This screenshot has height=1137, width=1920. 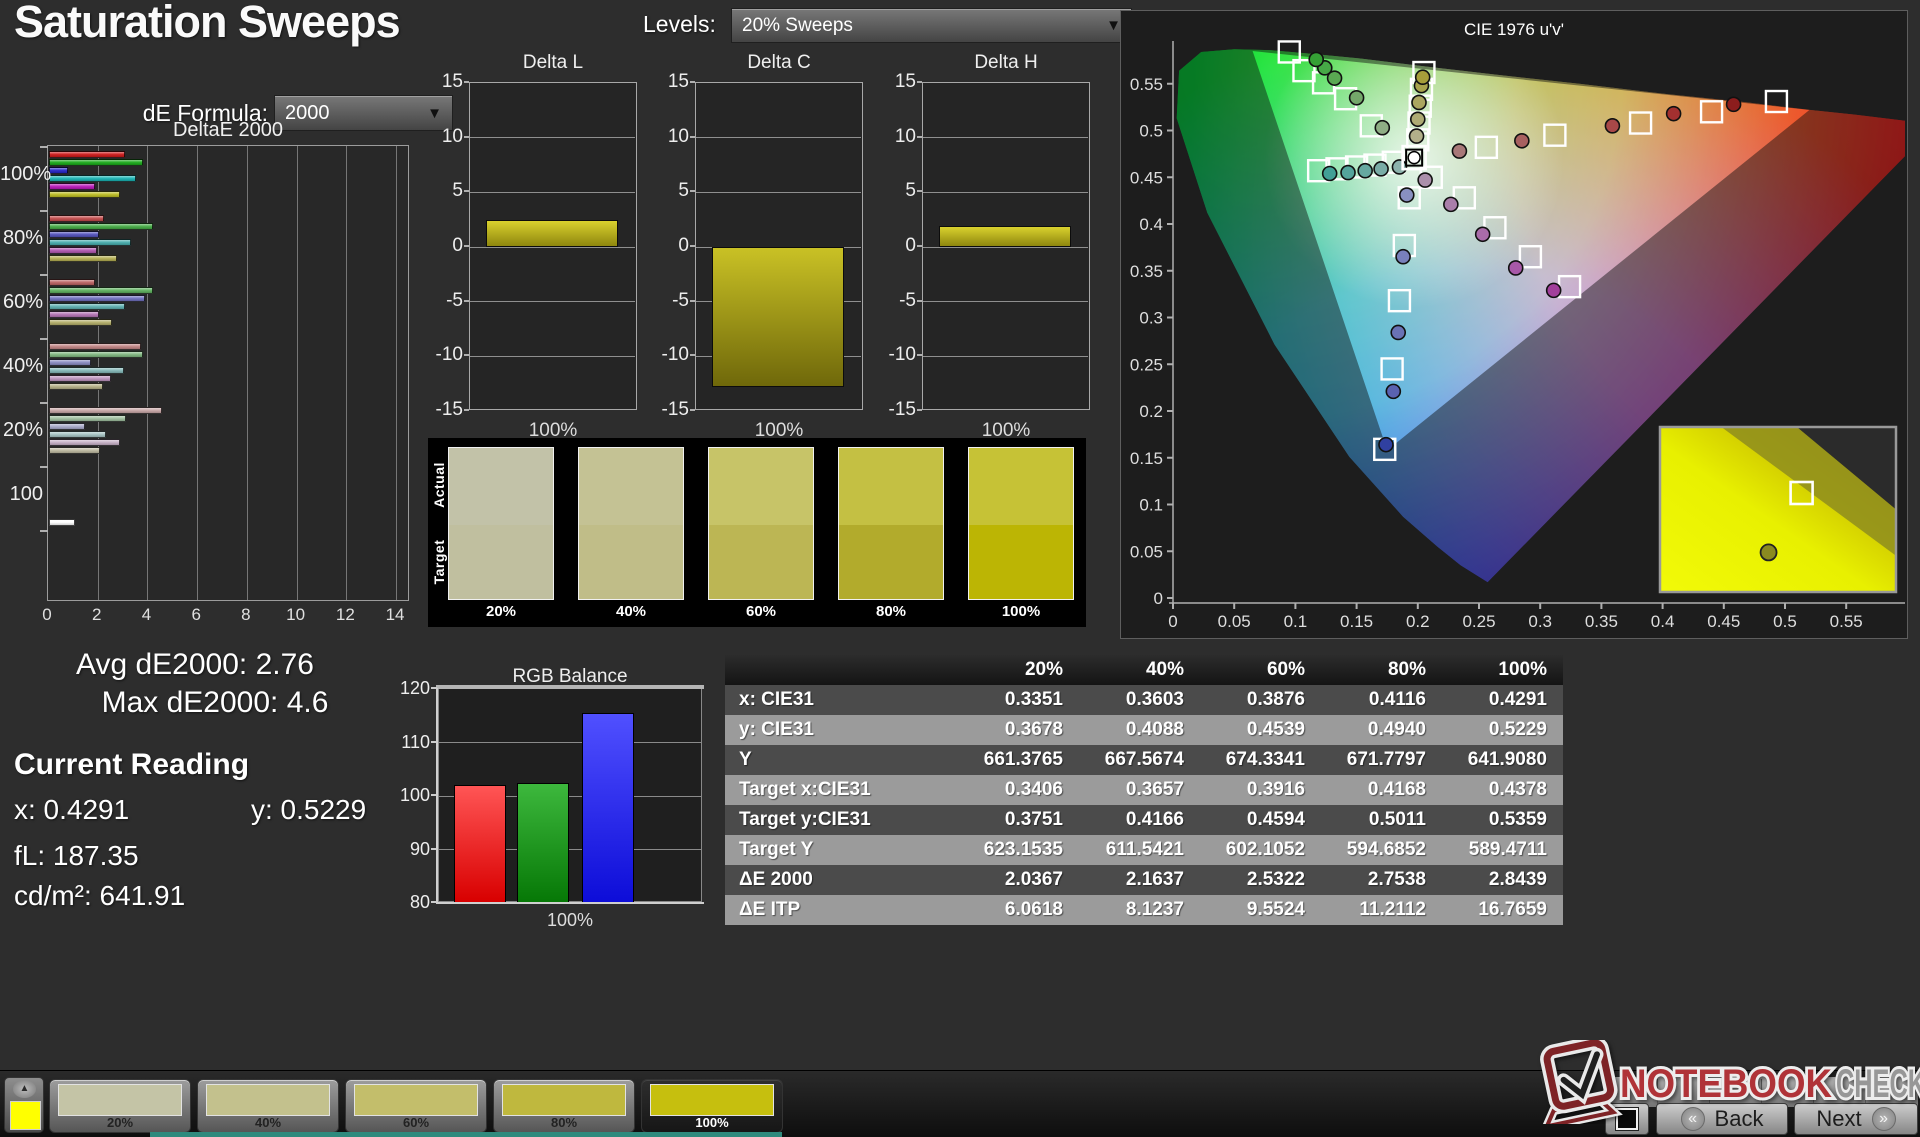 What do you see at coordinates (564, 1106) in the screenshot?
I see `patch-tile-80%: 80%` at bounding box center [564, 1106].